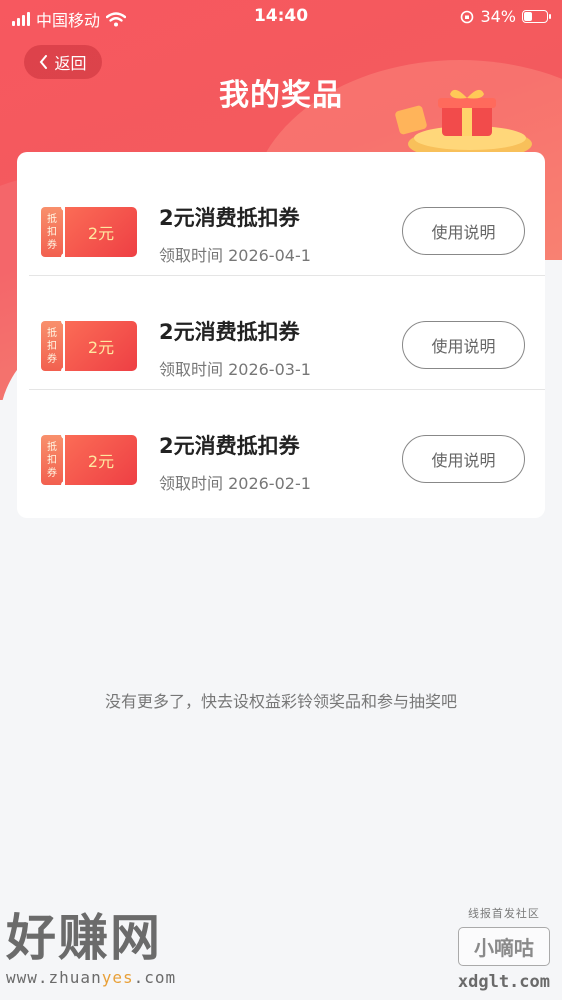  I want to click on battery-percent: 34%, so click(498, 16).